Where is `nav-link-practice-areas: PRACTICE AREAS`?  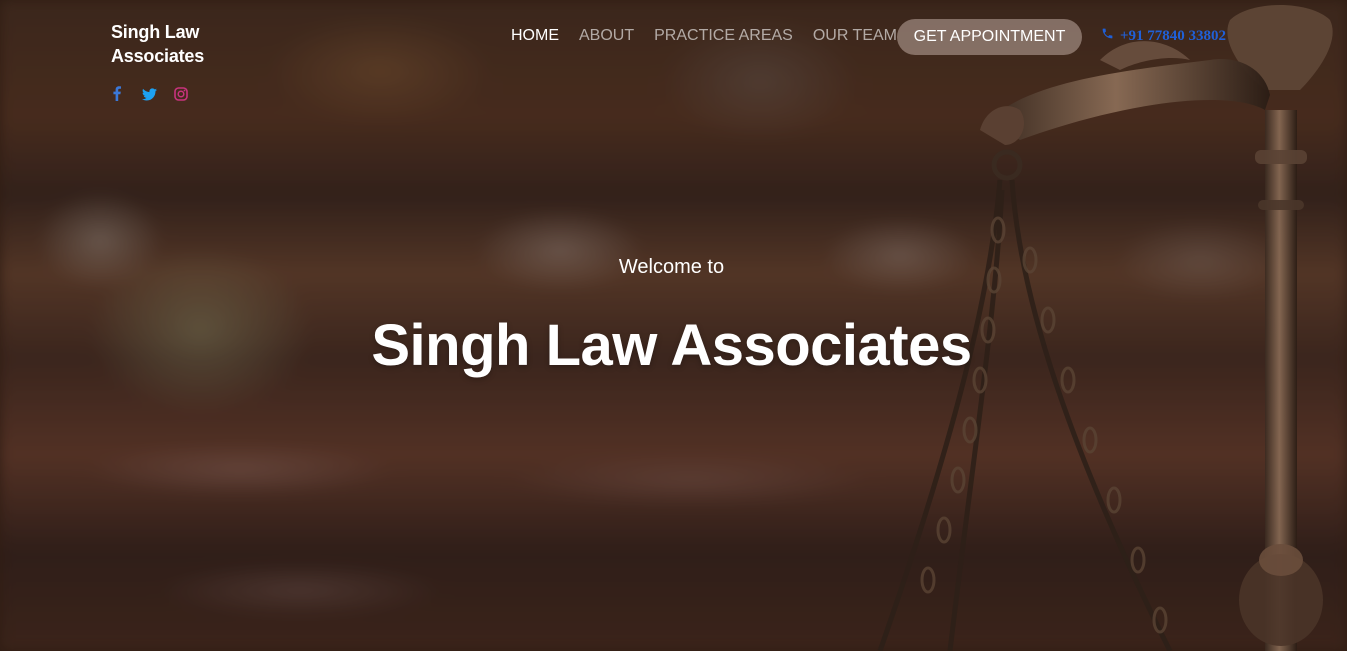 nav-link-practice-areas: PRACTICE AREAS is located at coordinates (723, 36).